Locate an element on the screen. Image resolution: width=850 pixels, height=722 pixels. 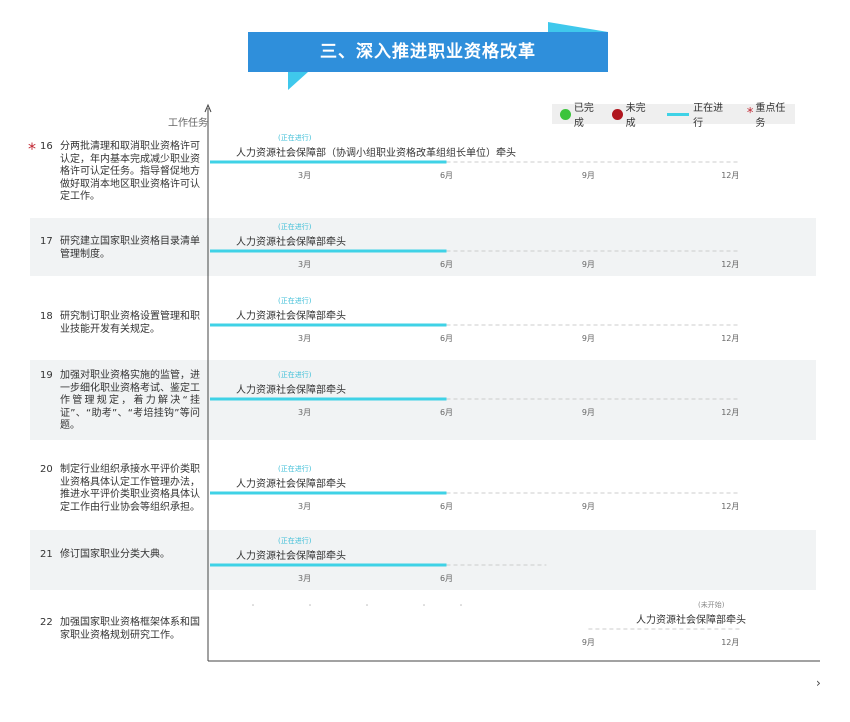
next-page-arrow-icon: › is located at coordinates (818, 683).